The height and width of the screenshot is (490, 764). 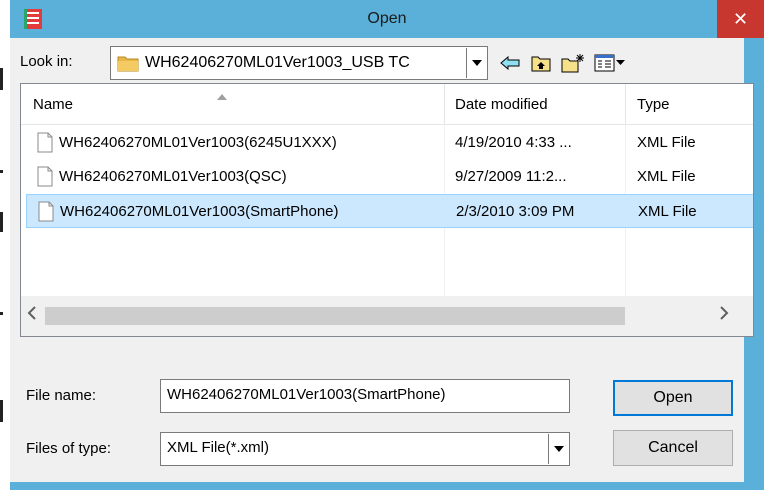 I want to click on back-button, so click(x=510, y=63).